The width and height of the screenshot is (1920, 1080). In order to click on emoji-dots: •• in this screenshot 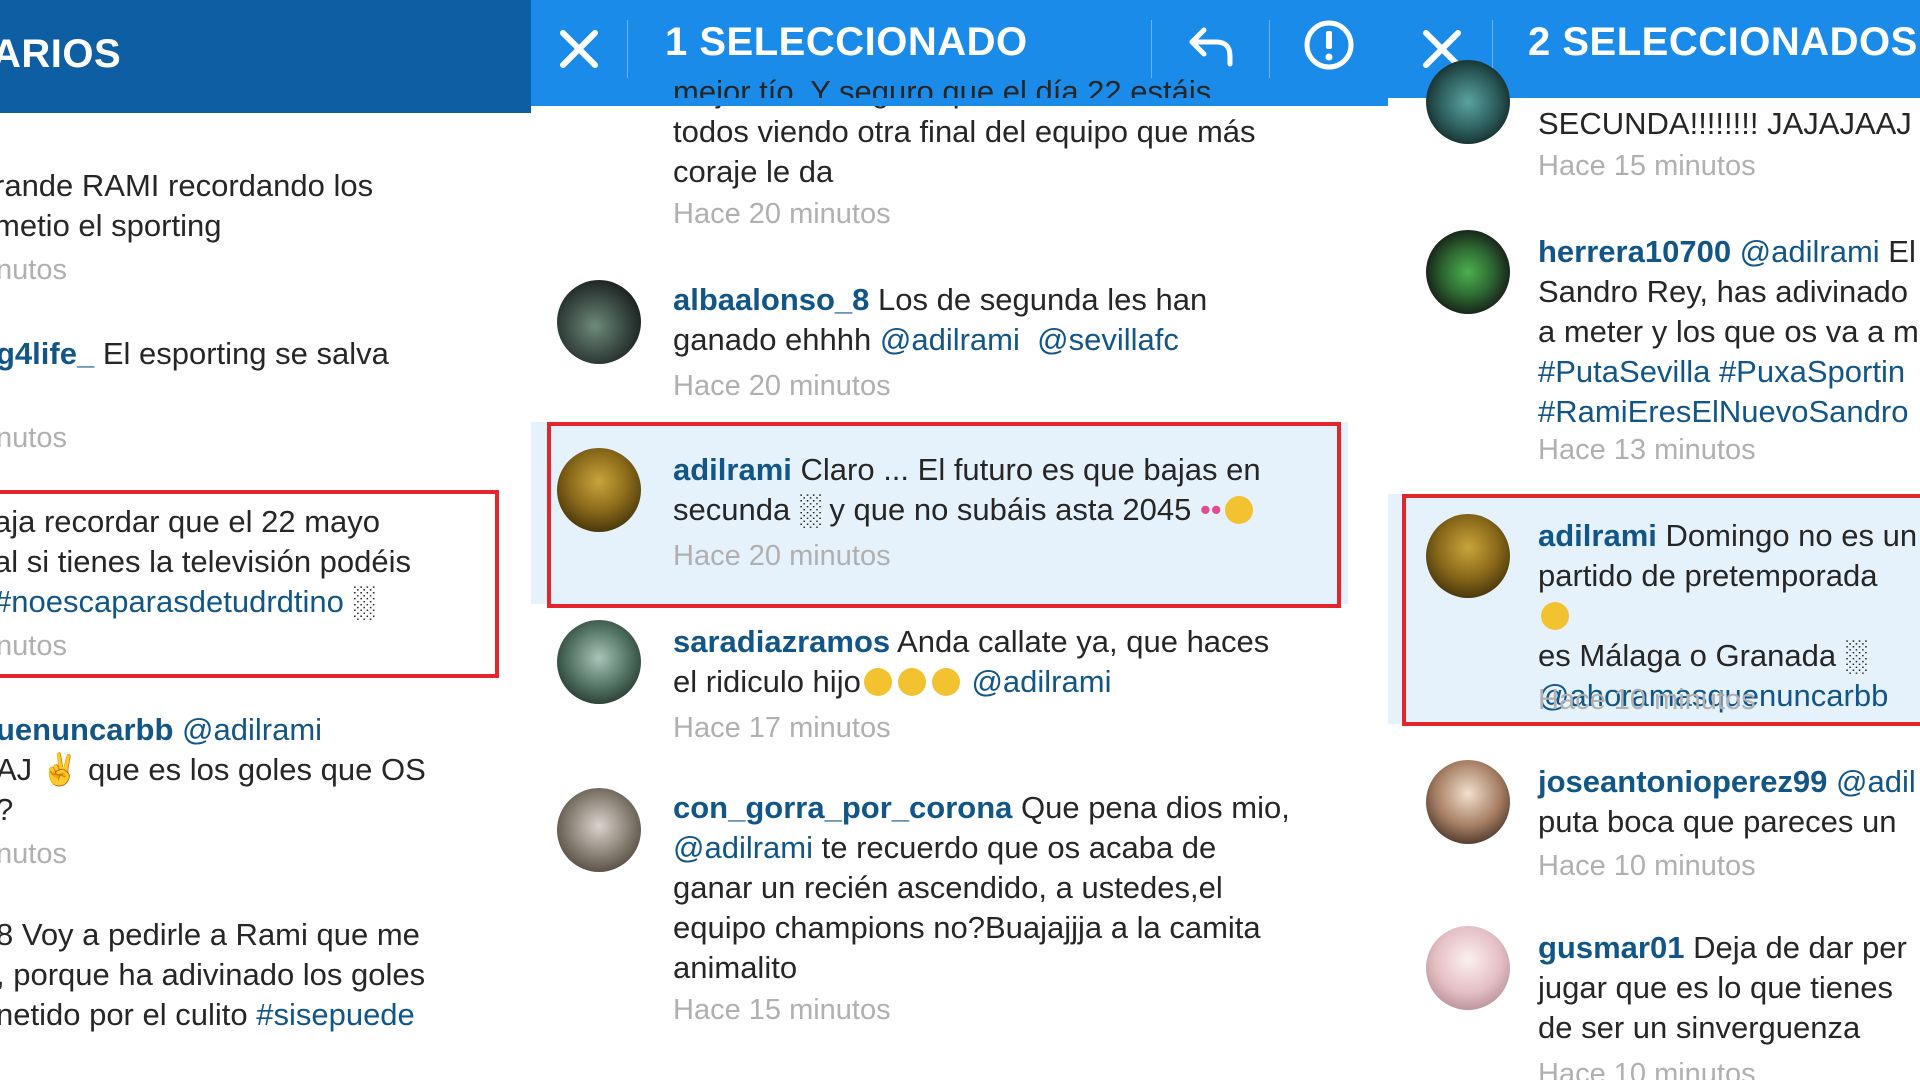, I will do `click(1210, 509)`.